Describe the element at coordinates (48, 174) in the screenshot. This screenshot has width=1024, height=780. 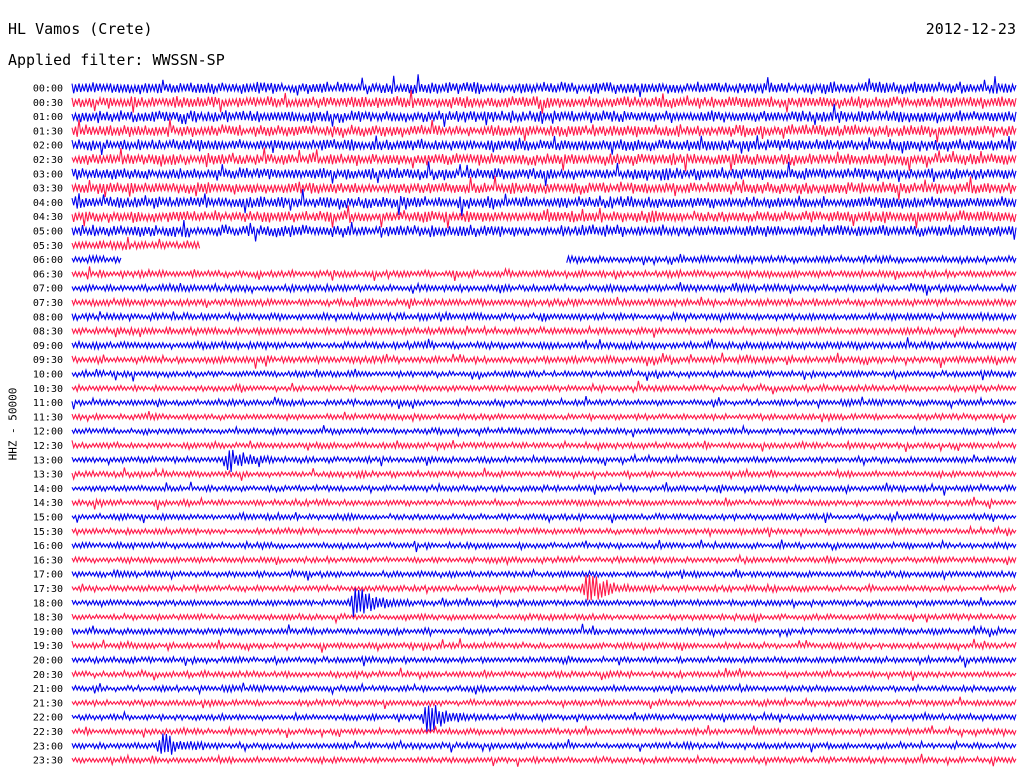
I see `row-time-label: 03:00` at that location.